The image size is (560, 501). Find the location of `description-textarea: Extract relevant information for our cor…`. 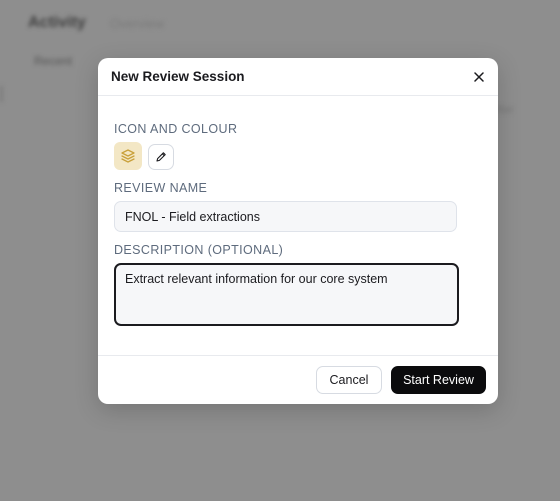

description-textarea: Extract relevant information for our cor… is located at coordinates (286, 294).